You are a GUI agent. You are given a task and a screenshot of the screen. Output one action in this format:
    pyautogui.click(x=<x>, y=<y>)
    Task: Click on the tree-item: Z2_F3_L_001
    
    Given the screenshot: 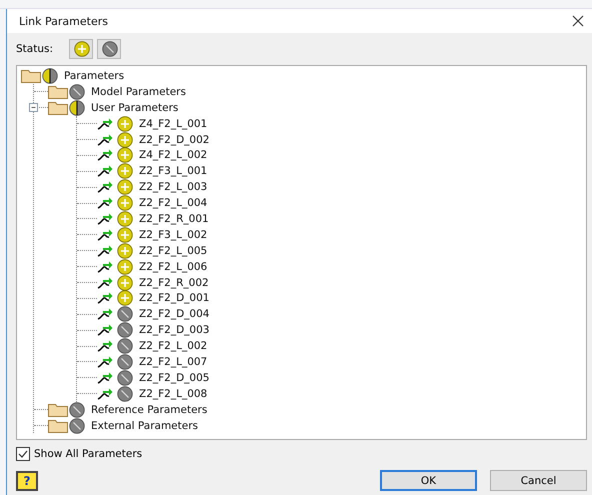 What is the action you would take?
    pyautogui.click(x=173, y=171)
    